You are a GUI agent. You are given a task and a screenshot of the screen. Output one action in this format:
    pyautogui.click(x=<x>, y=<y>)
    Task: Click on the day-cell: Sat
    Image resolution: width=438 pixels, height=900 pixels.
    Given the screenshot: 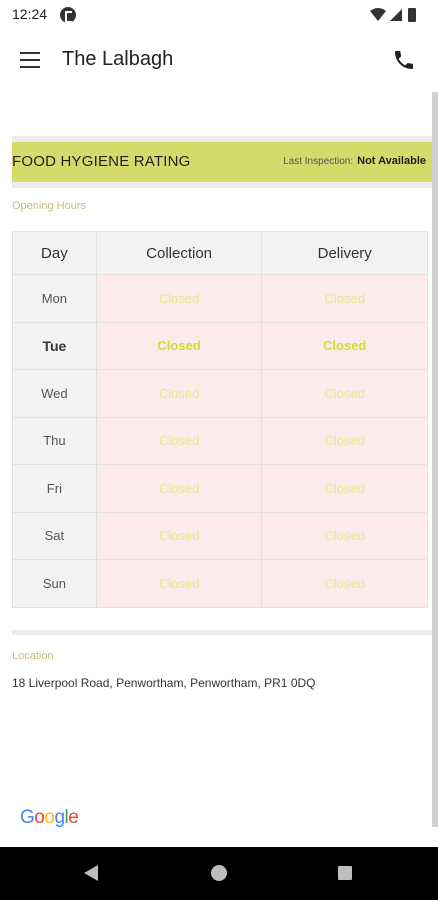 What is the action you would take?
    pyautogui.click(x=54, y=535)
    